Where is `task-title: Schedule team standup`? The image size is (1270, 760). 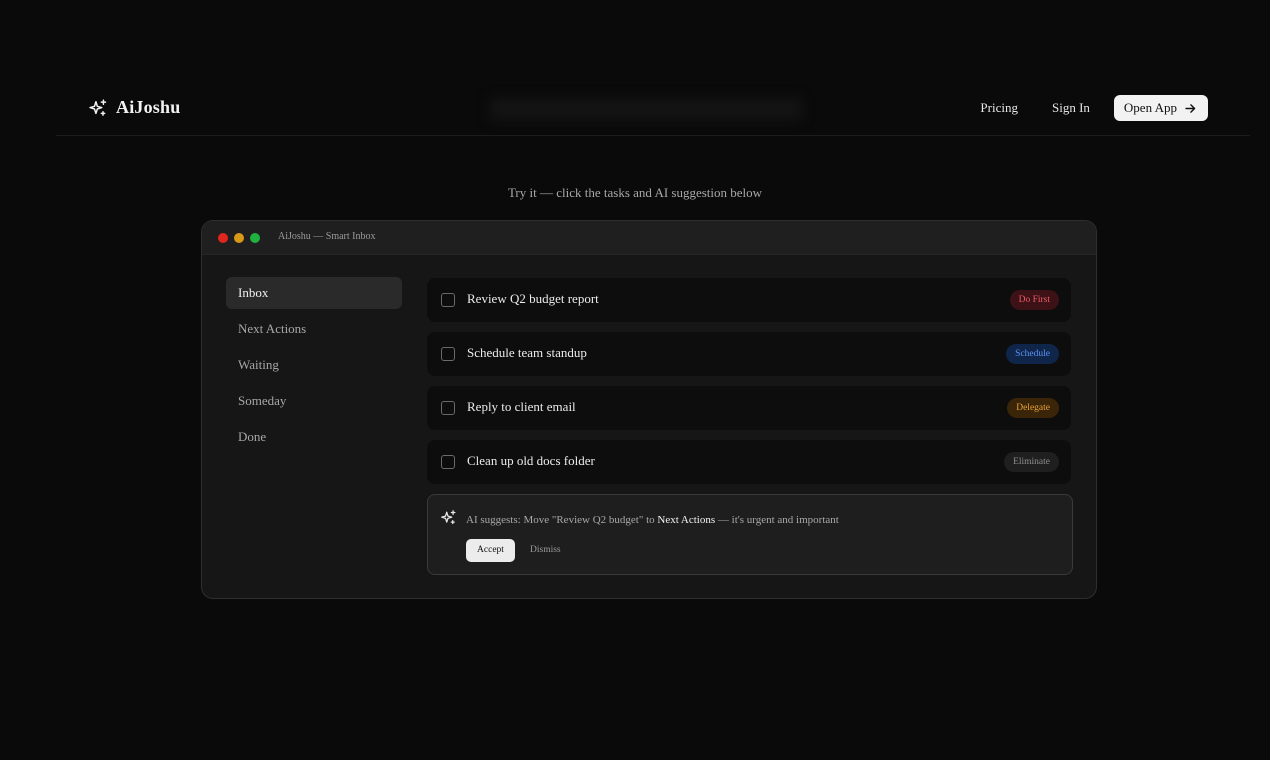 task-title: Schedule team standup is located at coordinates (527, 352).